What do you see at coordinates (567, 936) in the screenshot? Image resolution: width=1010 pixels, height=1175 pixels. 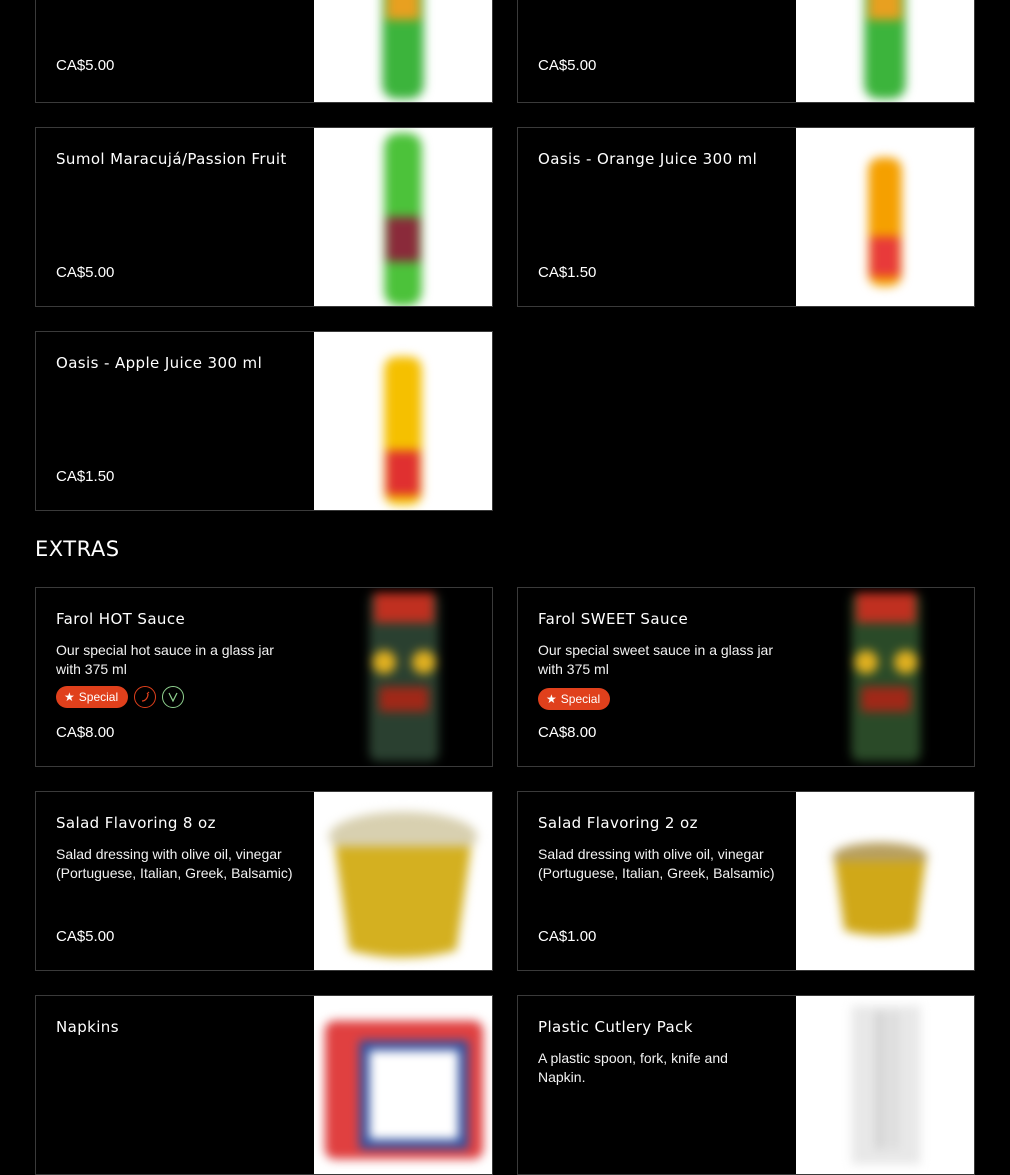 I see `item-price: CA$1.00` at bounding box center [567, 936].